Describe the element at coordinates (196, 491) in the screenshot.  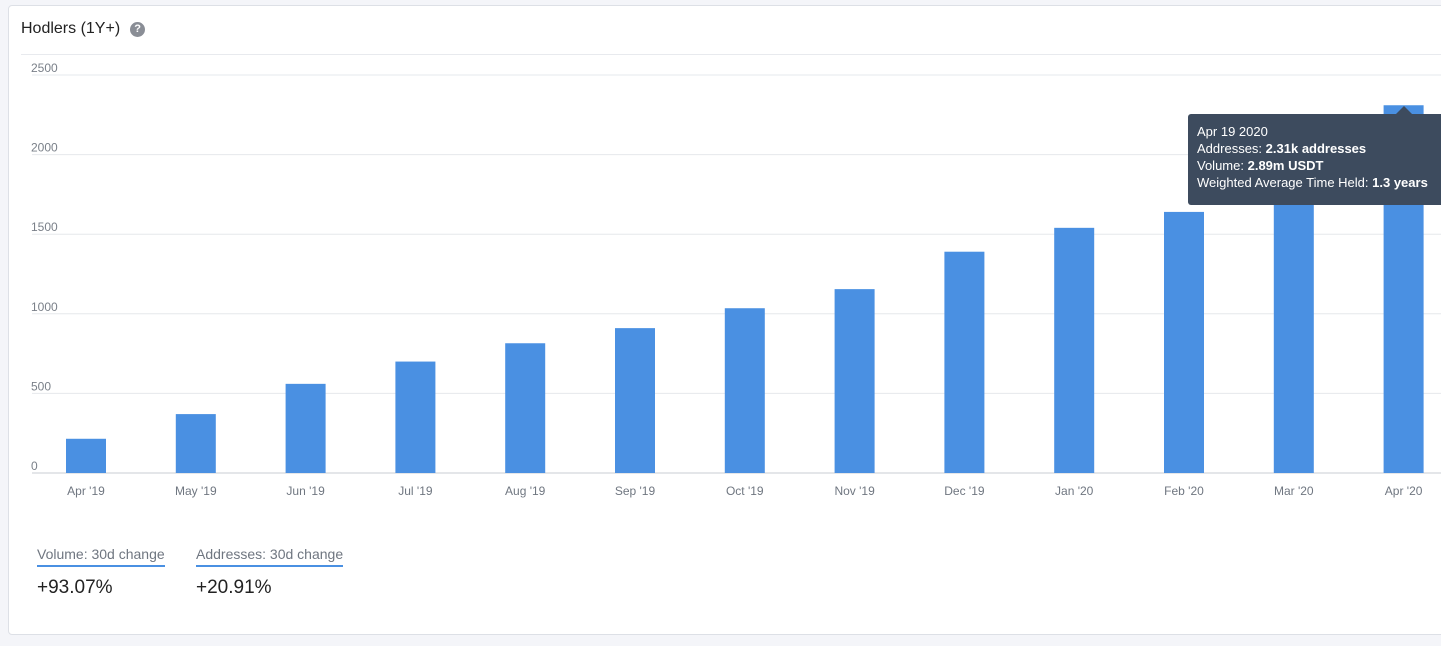
I see `x-tick-label: May '19` at that location.